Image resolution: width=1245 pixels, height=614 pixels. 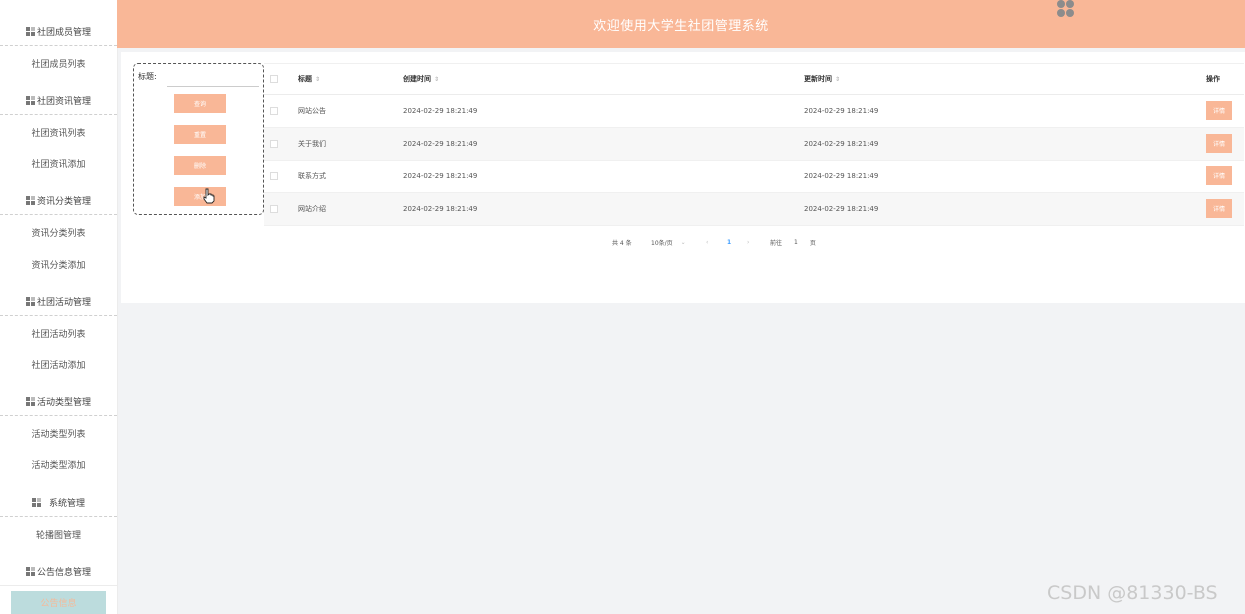 What do you see at coordinates (200, 103) in the screenshot?
I see `query-button: 查询` at bounding box center [200, 103].